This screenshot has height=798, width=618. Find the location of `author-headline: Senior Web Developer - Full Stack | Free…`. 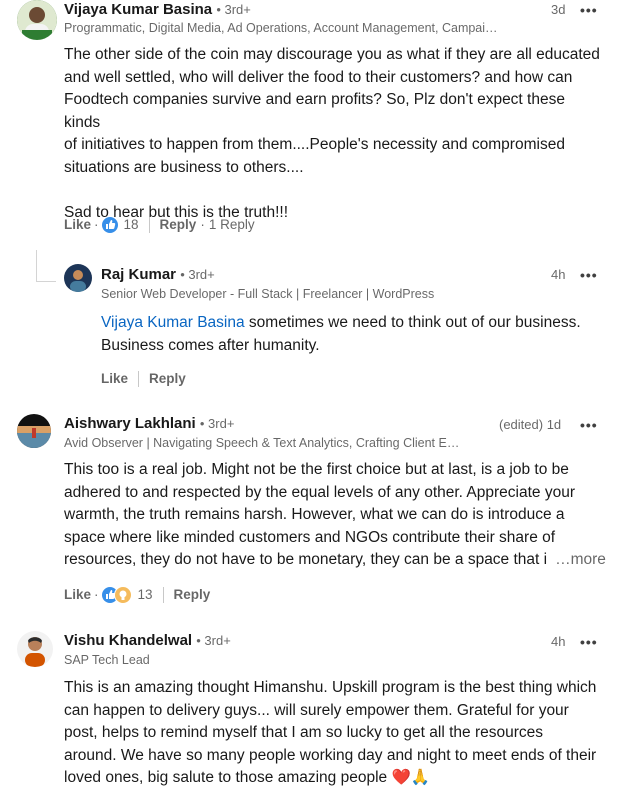

author-headline: Senior Web Developer - Full Stack | Free… is located at coordinates (268, 294).